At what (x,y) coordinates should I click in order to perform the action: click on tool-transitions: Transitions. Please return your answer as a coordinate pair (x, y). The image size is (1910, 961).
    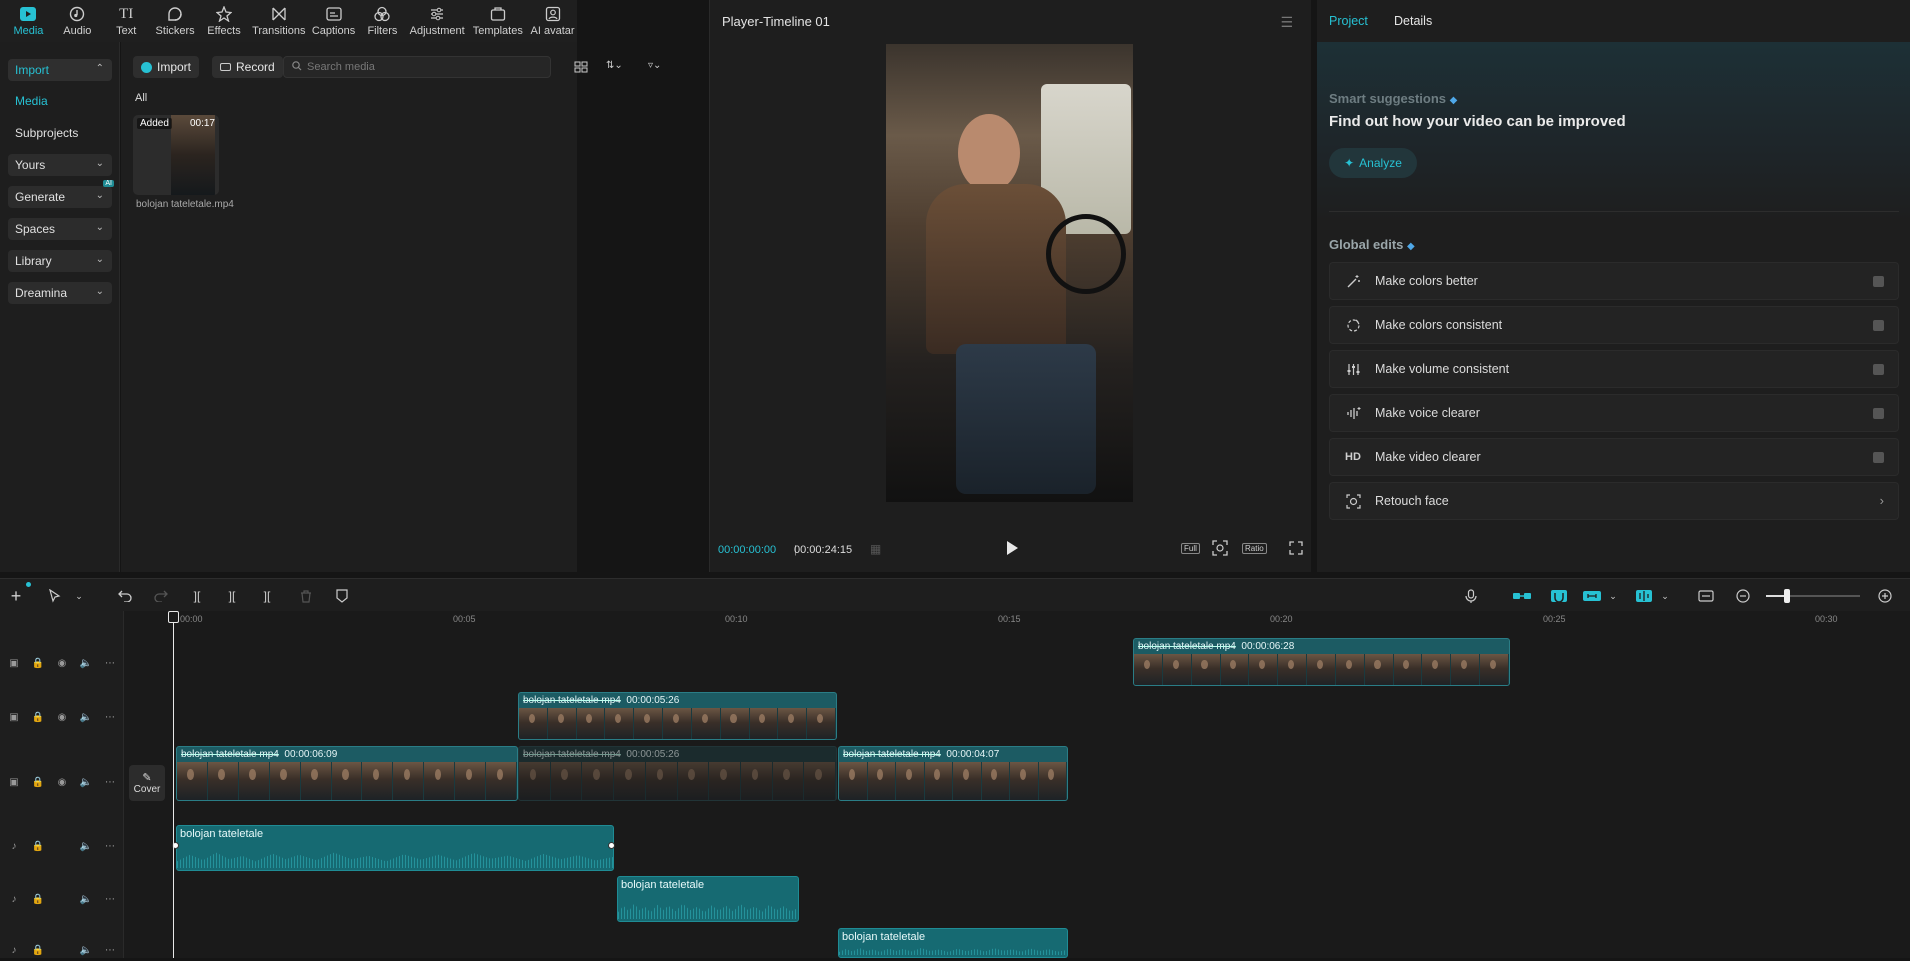
    Looking at the image, I should click on (278, 21).